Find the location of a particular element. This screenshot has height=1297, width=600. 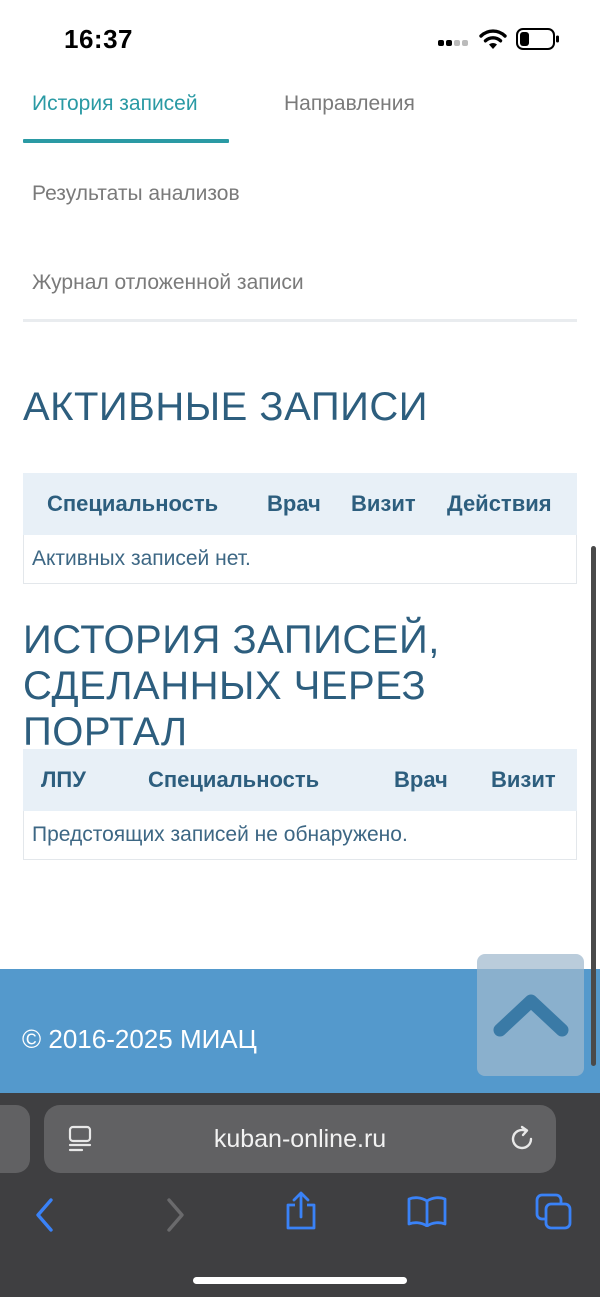

chevron-left-icon is located at coordinates (45, 1215).